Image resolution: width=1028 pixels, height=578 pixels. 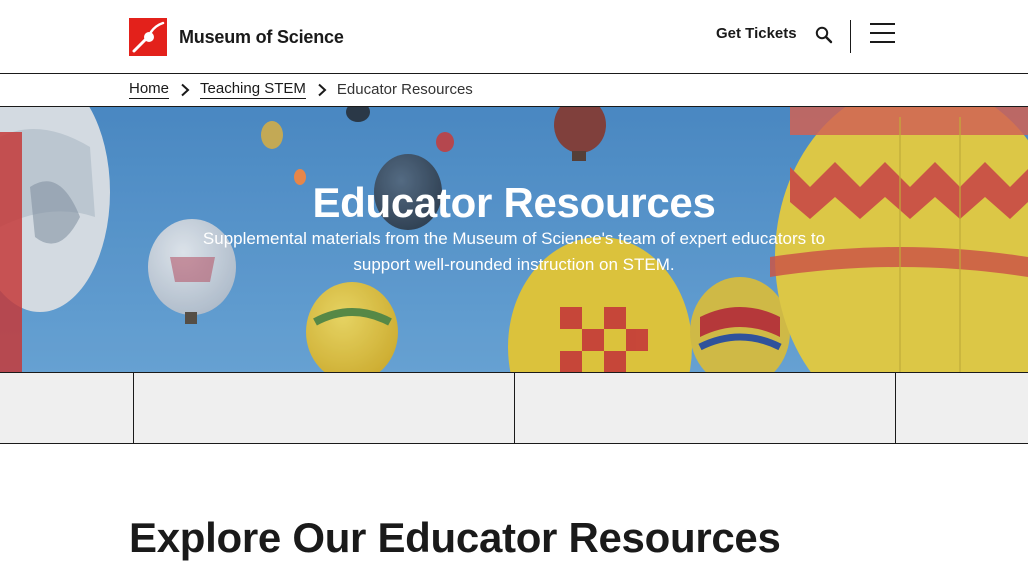 I want to click on breadcrumb-home-link: Home, so click(x=149, y=89).